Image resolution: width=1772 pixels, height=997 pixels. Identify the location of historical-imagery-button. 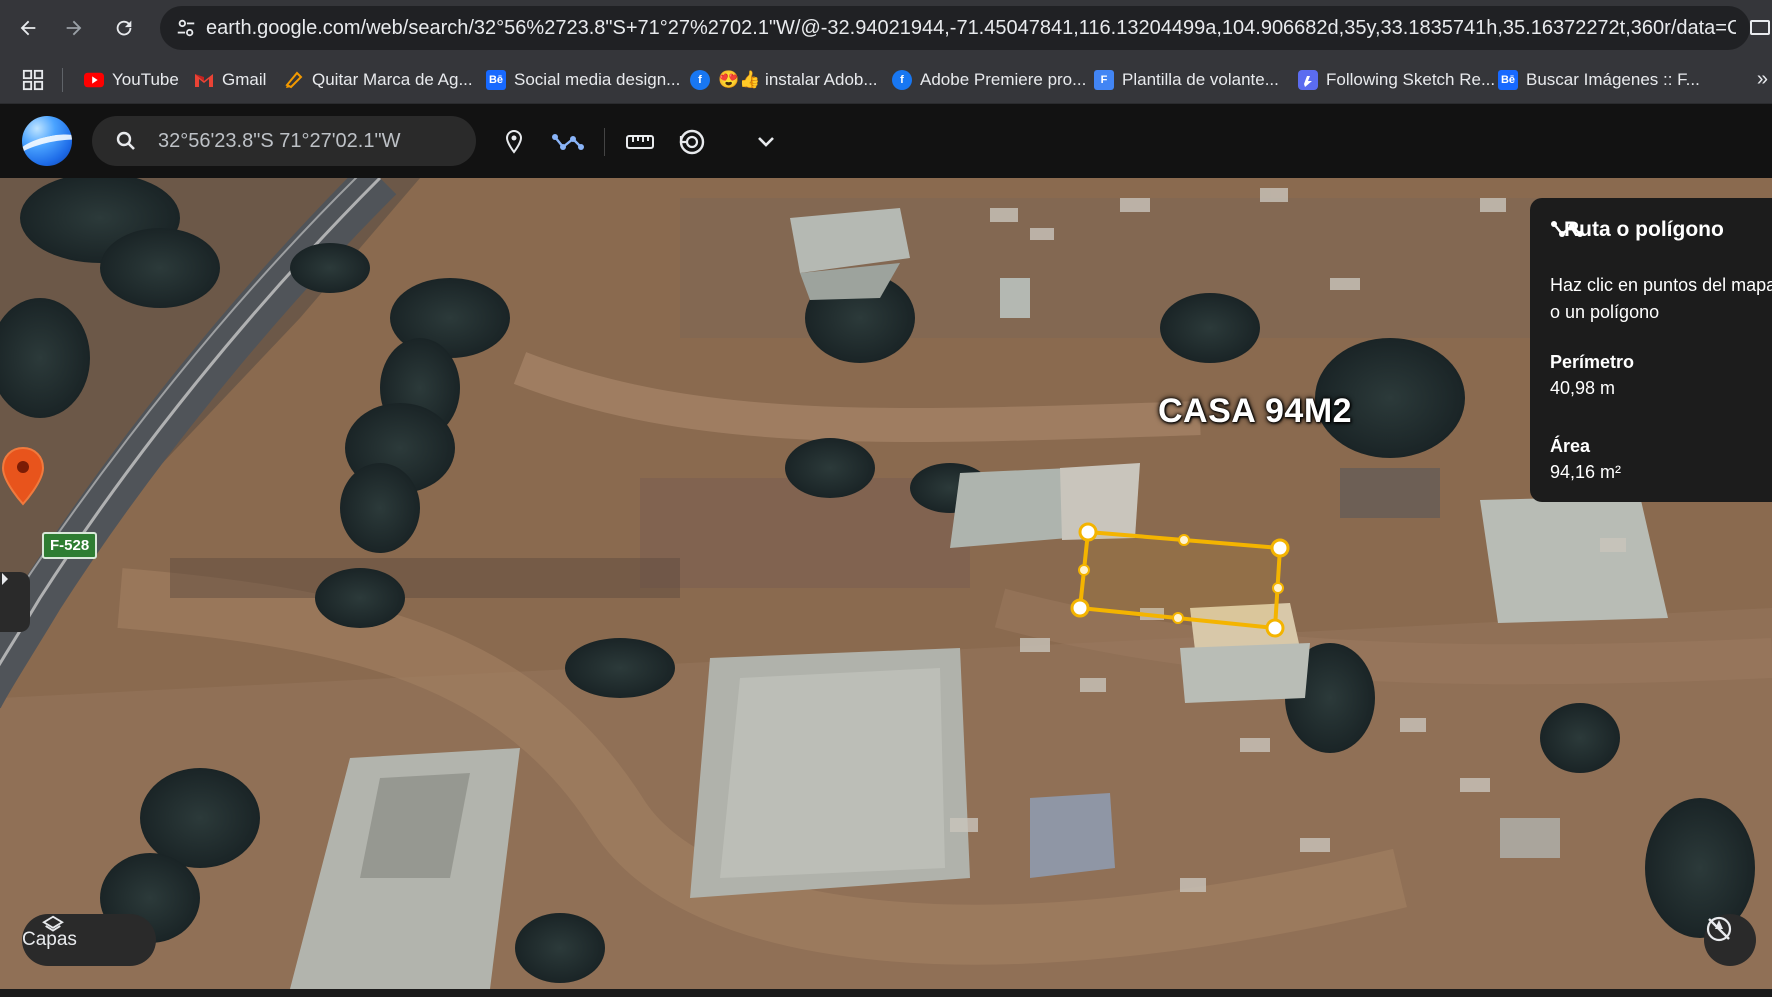
(692, 142).